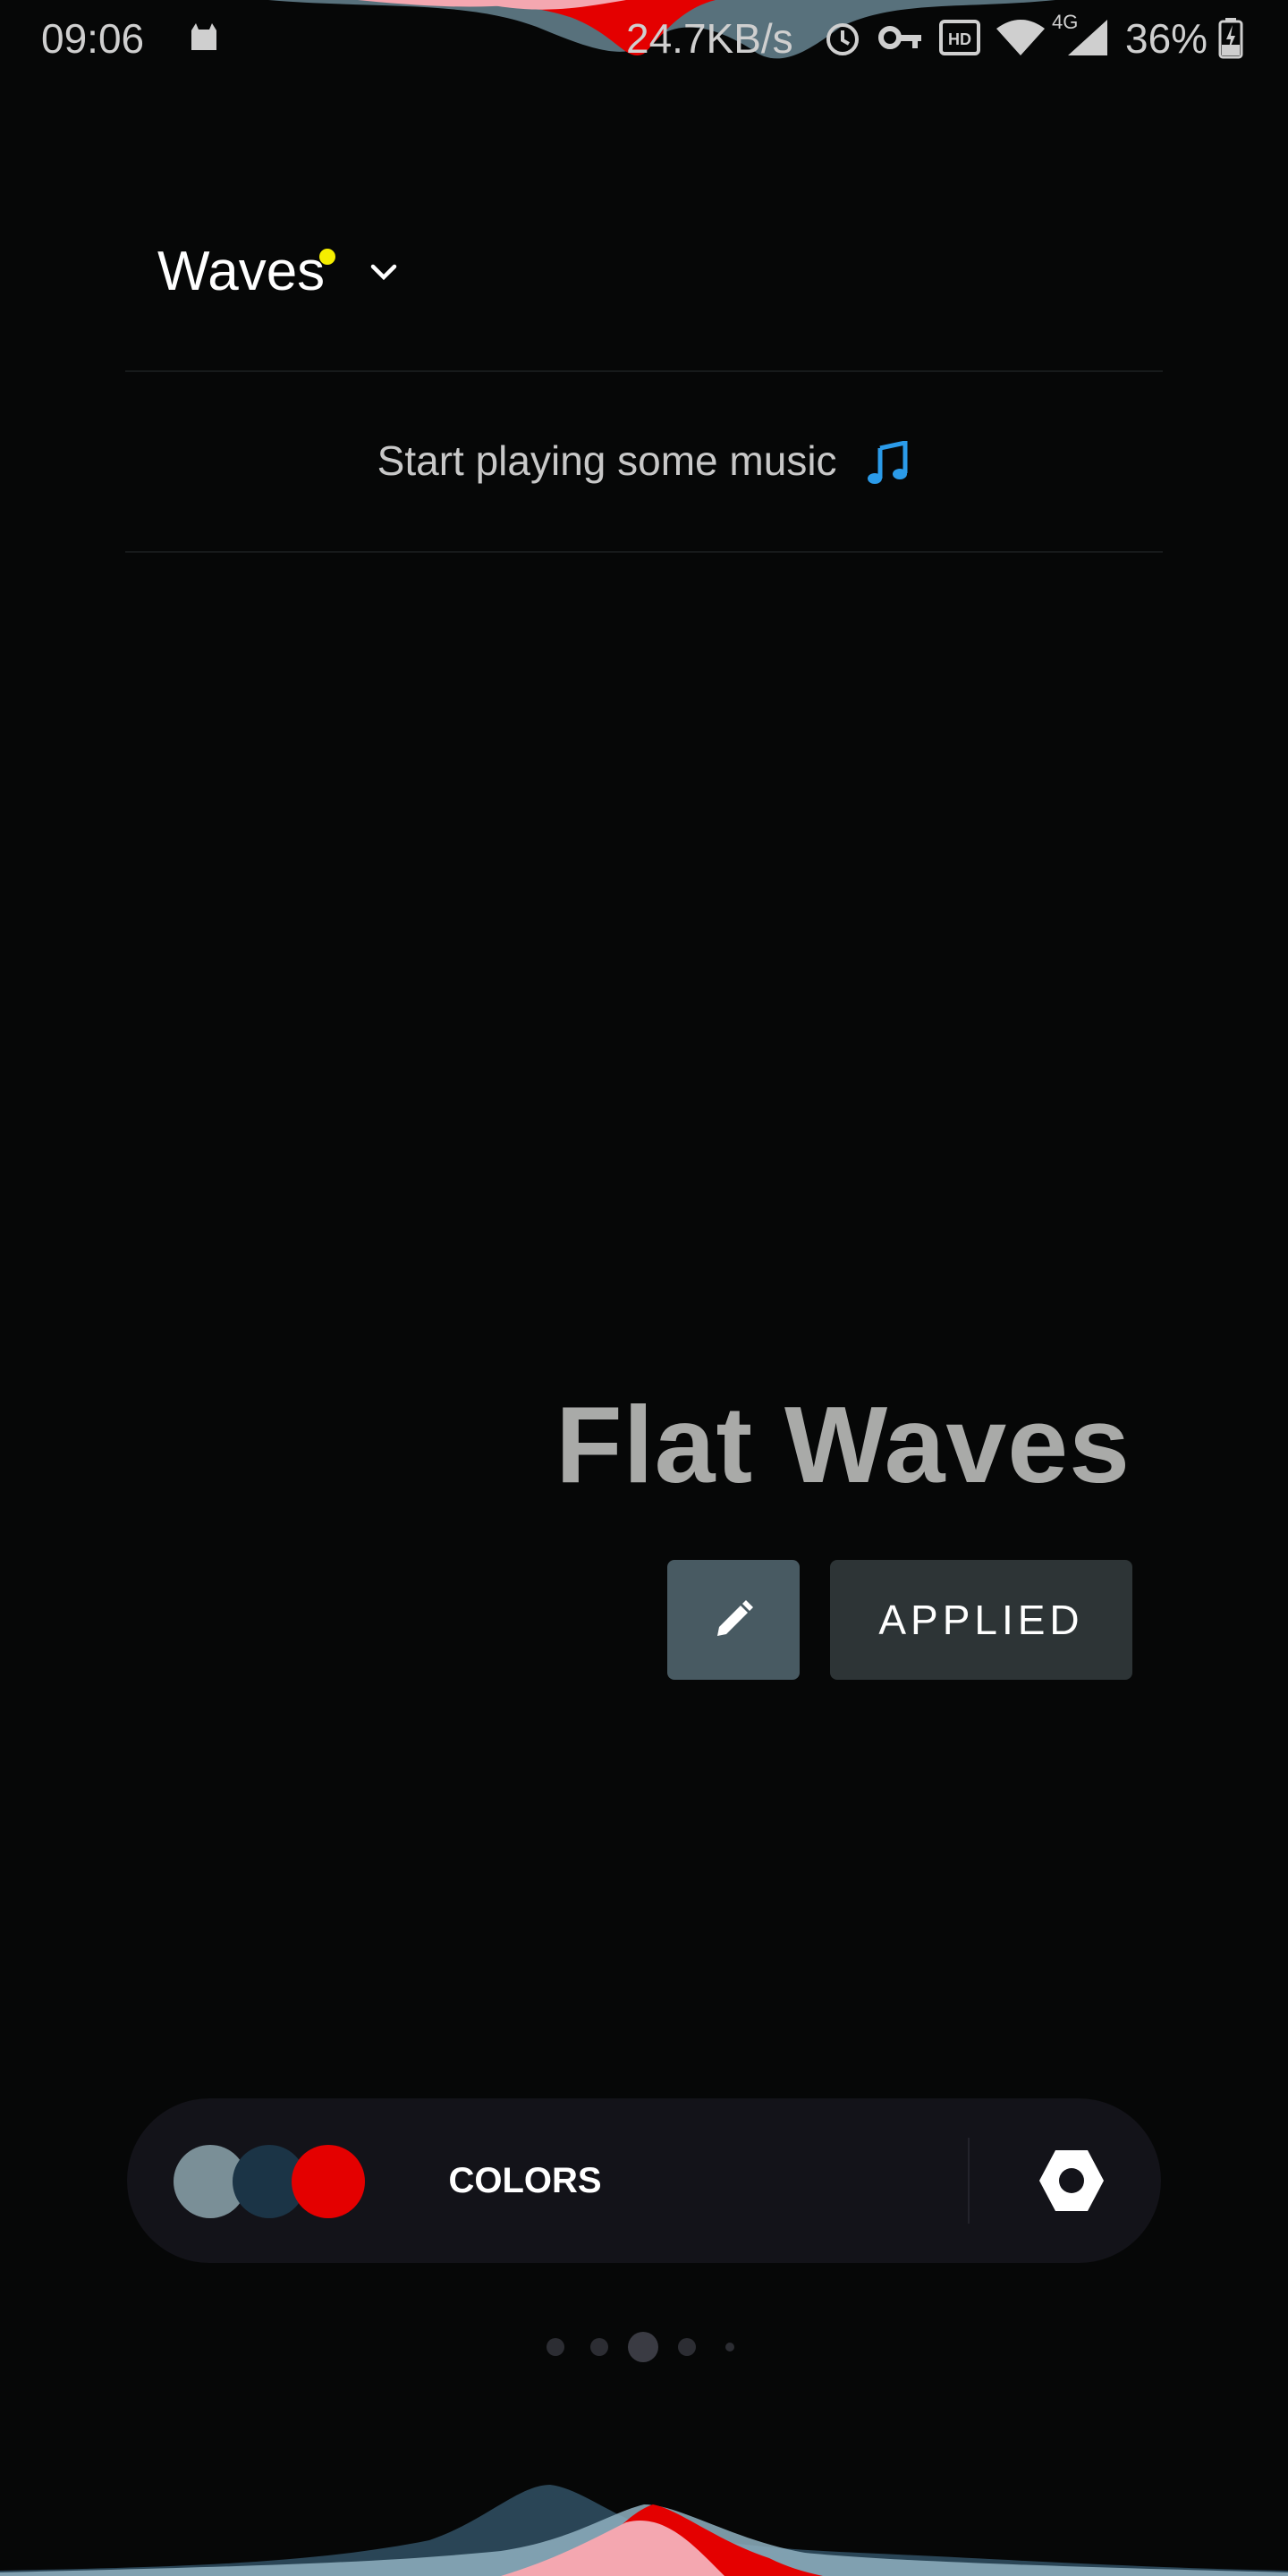  I want to click on pencil-icon, so click(735, 1618).